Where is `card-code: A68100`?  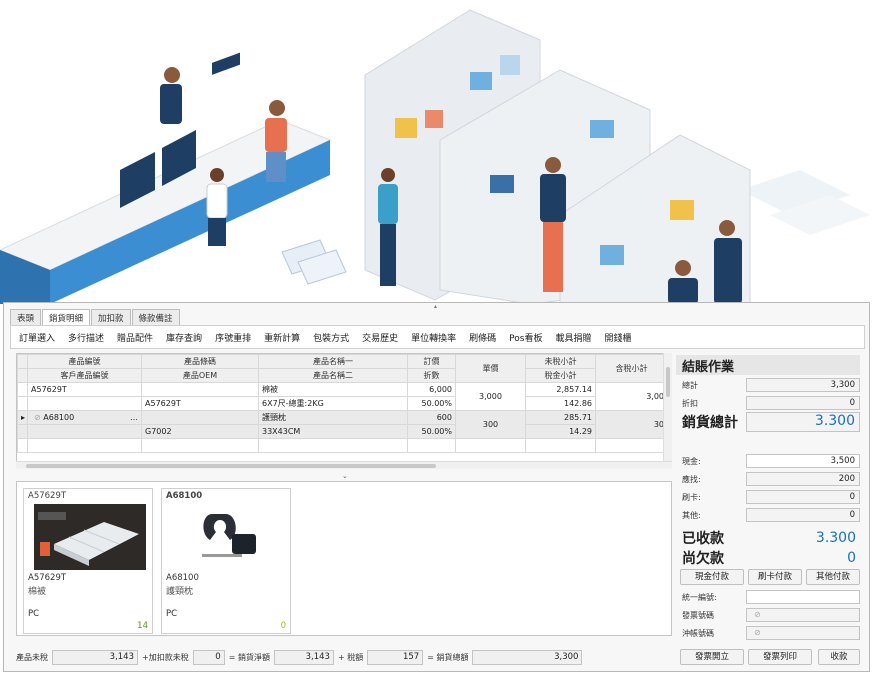 card-code: A68100 is located at coordinates (184, 496).